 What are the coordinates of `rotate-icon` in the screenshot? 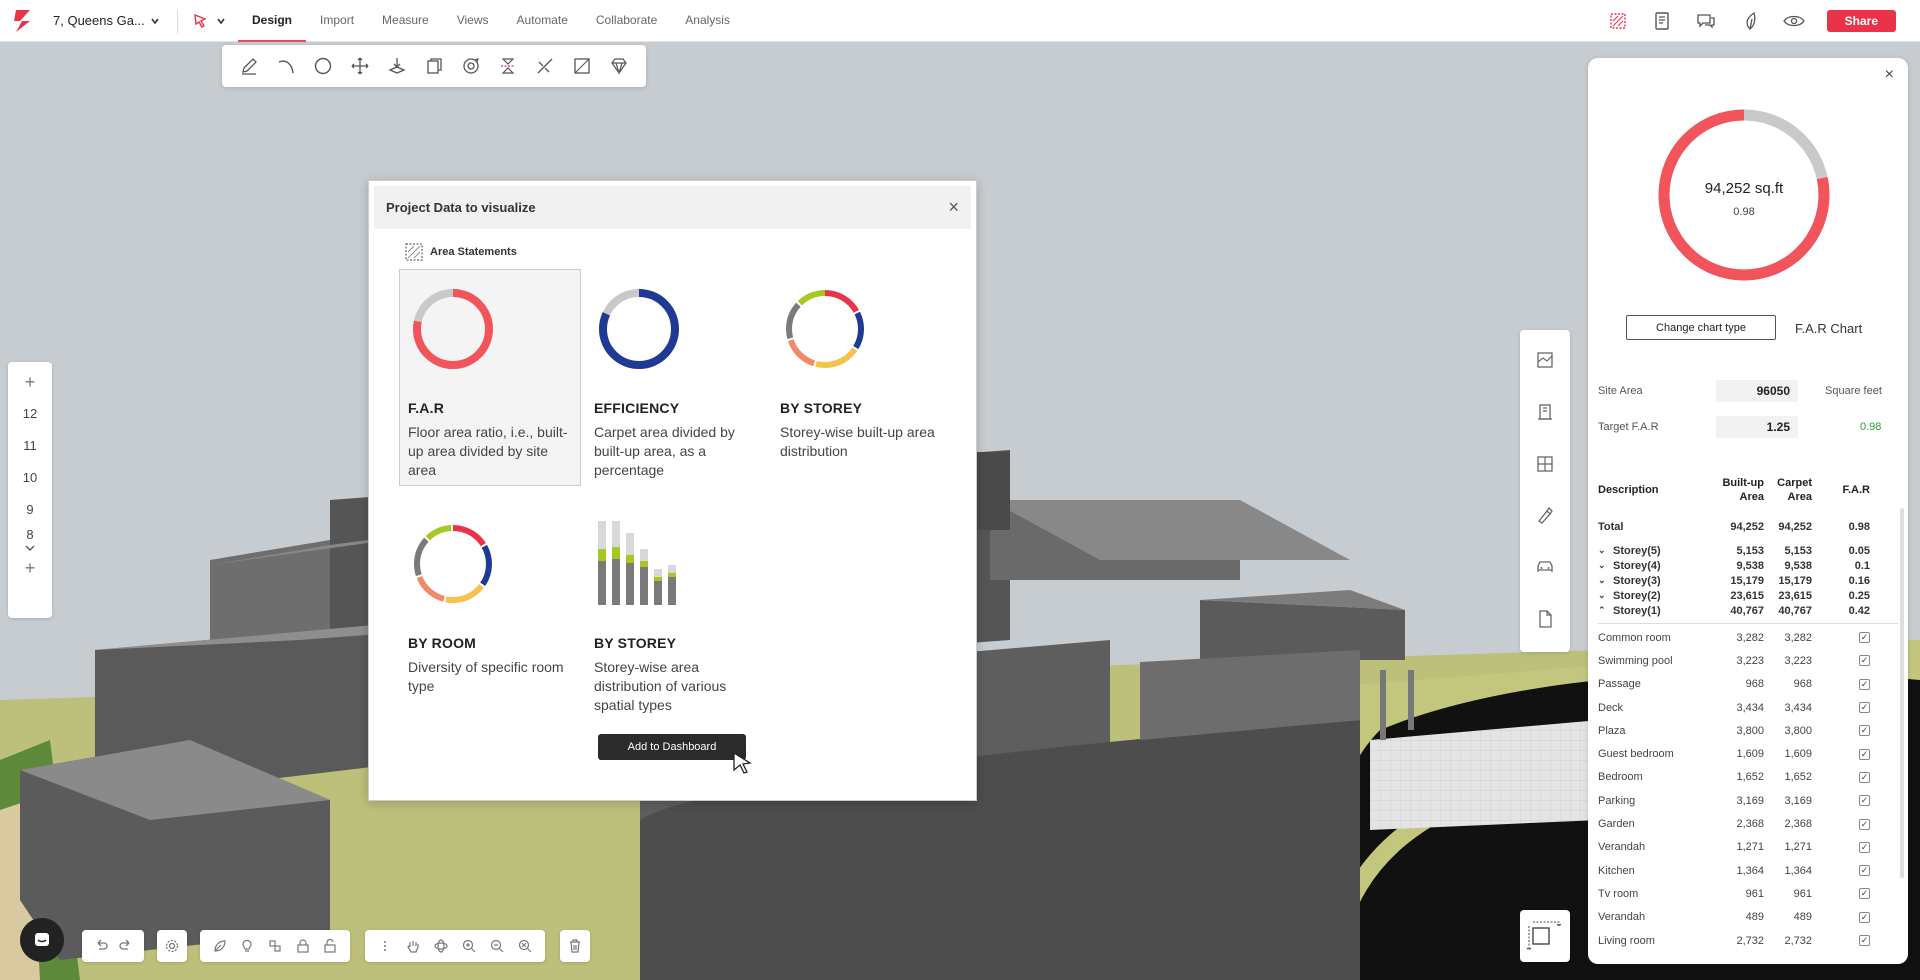 It's located at (471, 66).